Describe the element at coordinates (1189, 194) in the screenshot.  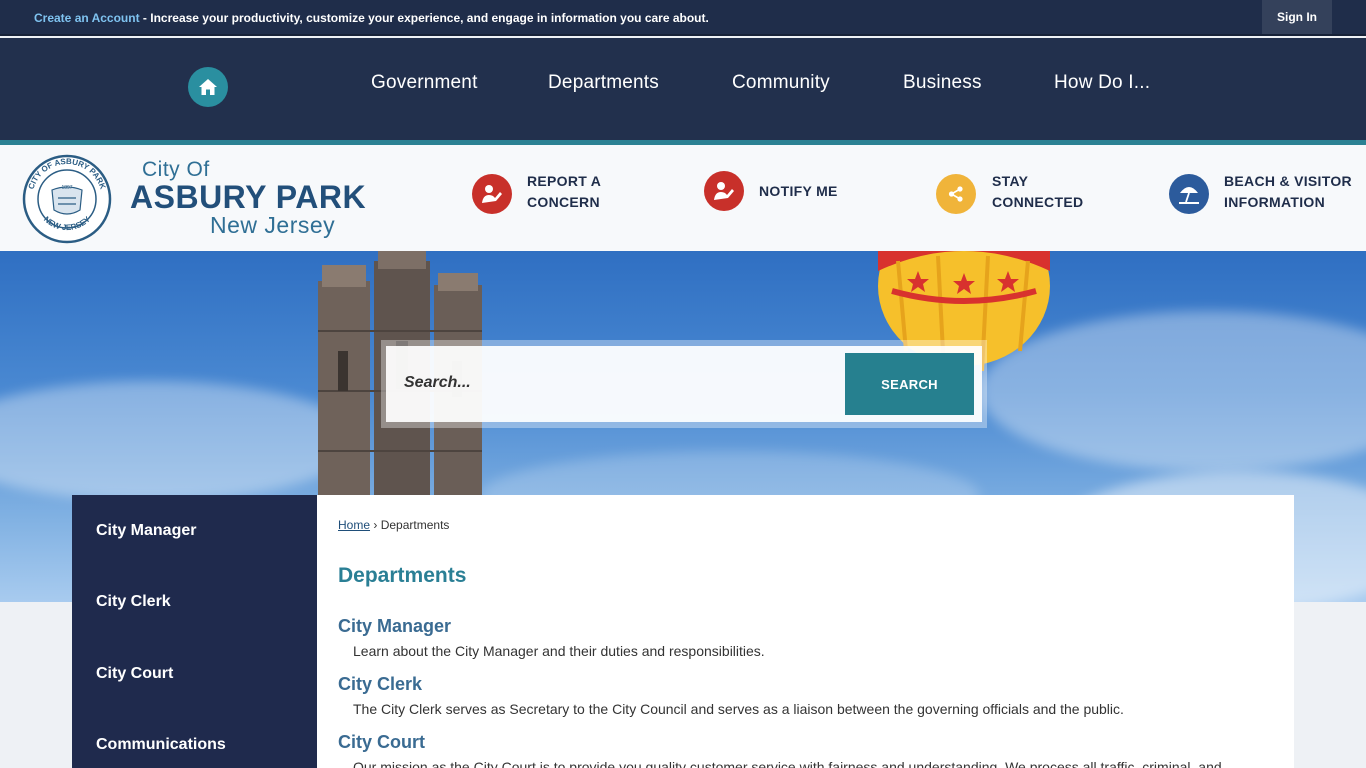
I see `beach-umbrella-icon` at that location.